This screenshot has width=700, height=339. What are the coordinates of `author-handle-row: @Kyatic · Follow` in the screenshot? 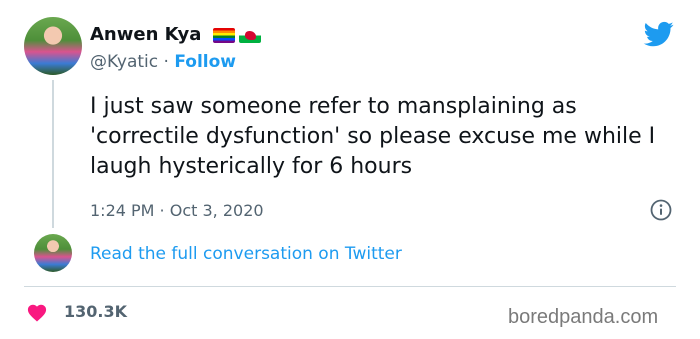 It's located at (163, 62).